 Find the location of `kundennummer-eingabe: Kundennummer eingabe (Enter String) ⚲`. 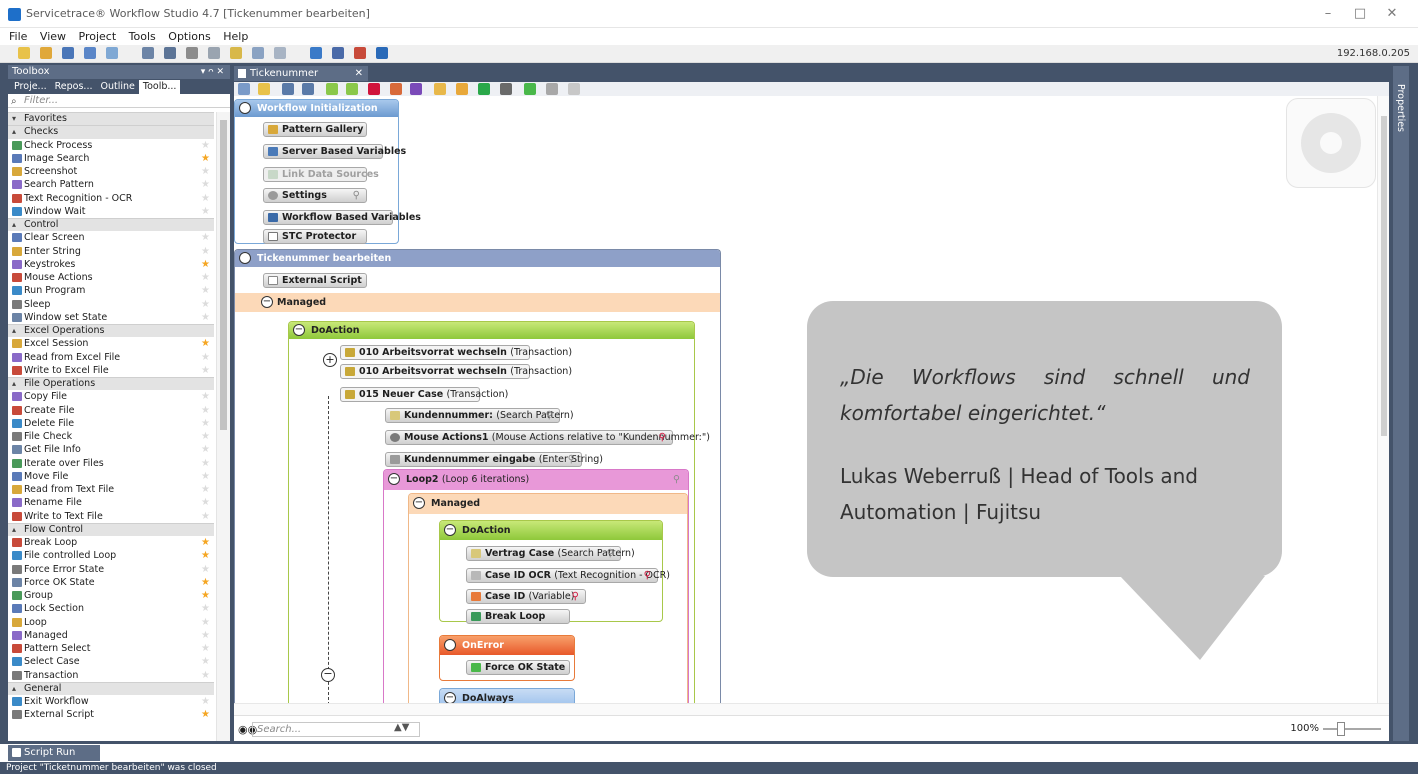

kundennummer-eingabe: Kundennummer eingabe (Enter String) ⚲ is located at coordinates (494, 459).